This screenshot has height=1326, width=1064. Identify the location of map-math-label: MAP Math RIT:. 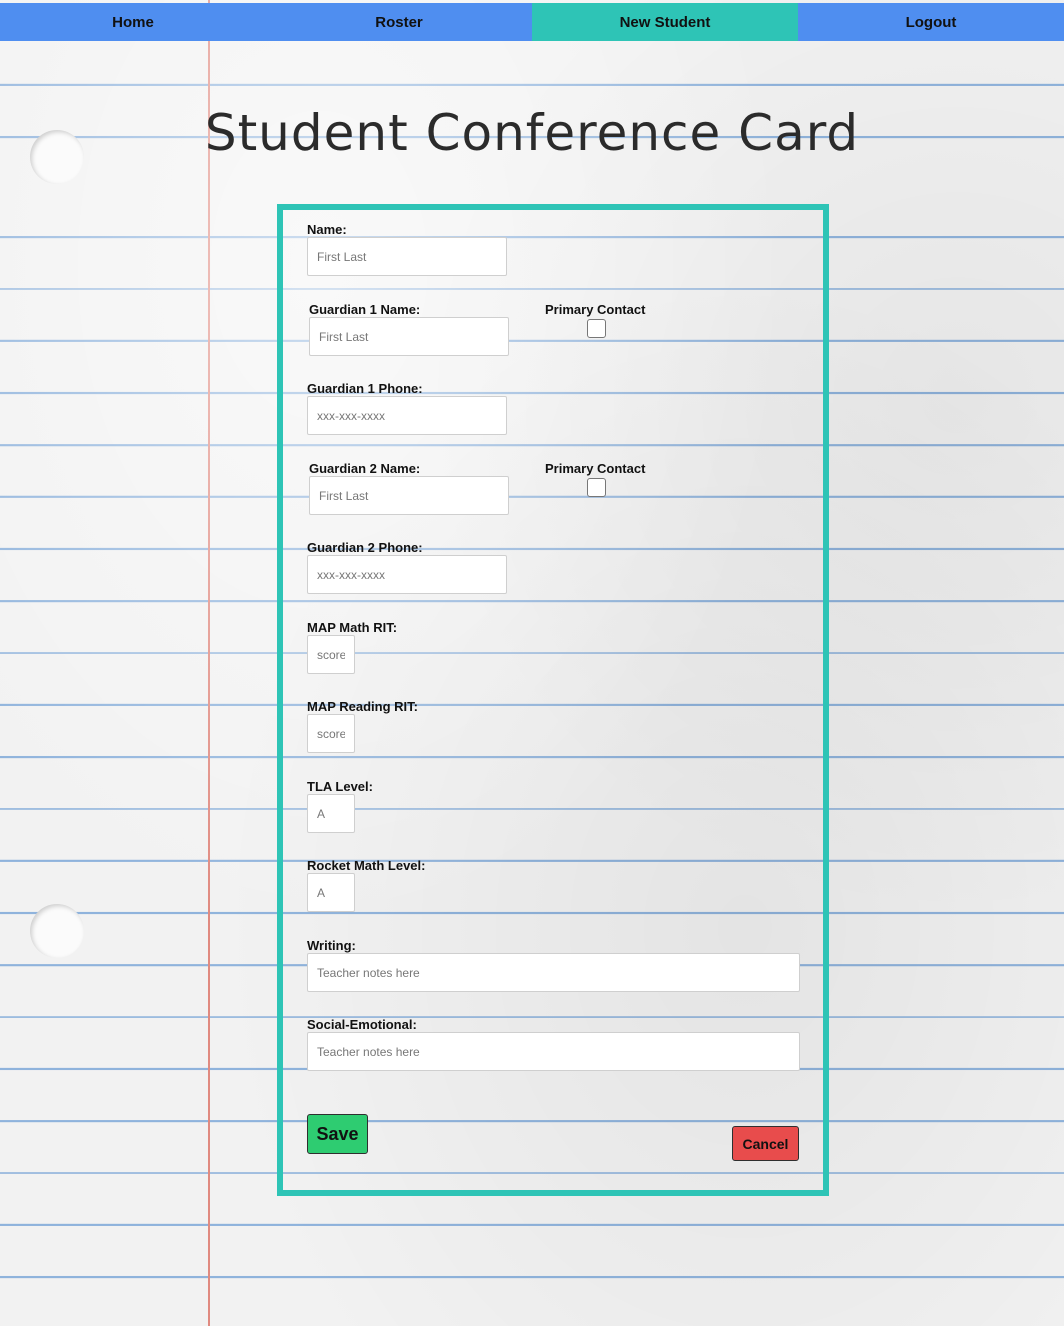
(352, 627).